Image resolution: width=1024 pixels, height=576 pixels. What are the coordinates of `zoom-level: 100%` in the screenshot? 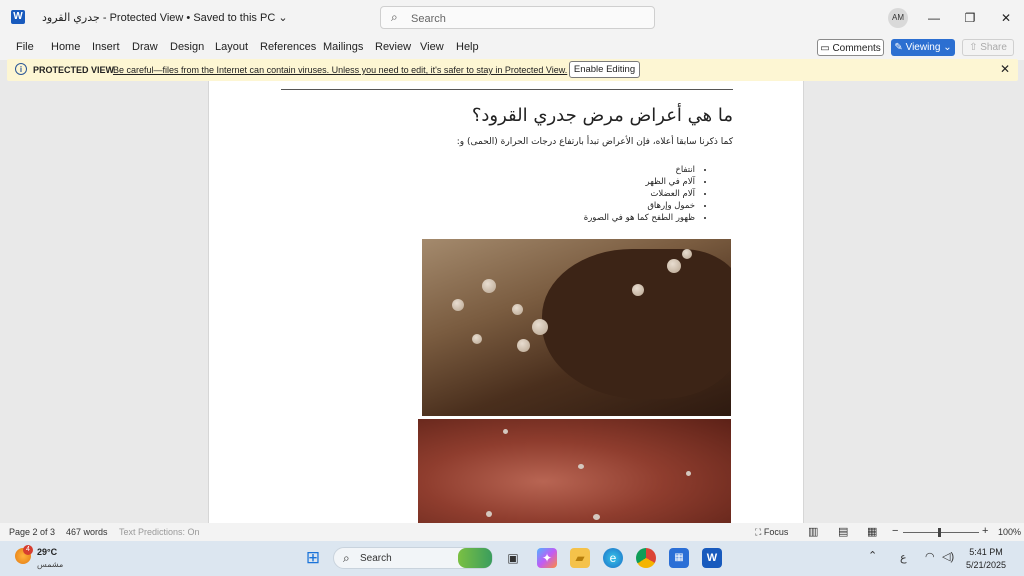 It's located at (1009, 532).